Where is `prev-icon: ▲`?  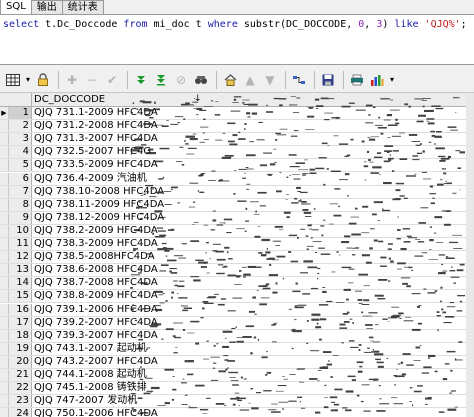 prev-icon: ▲ is located at coordinates (250, 80).